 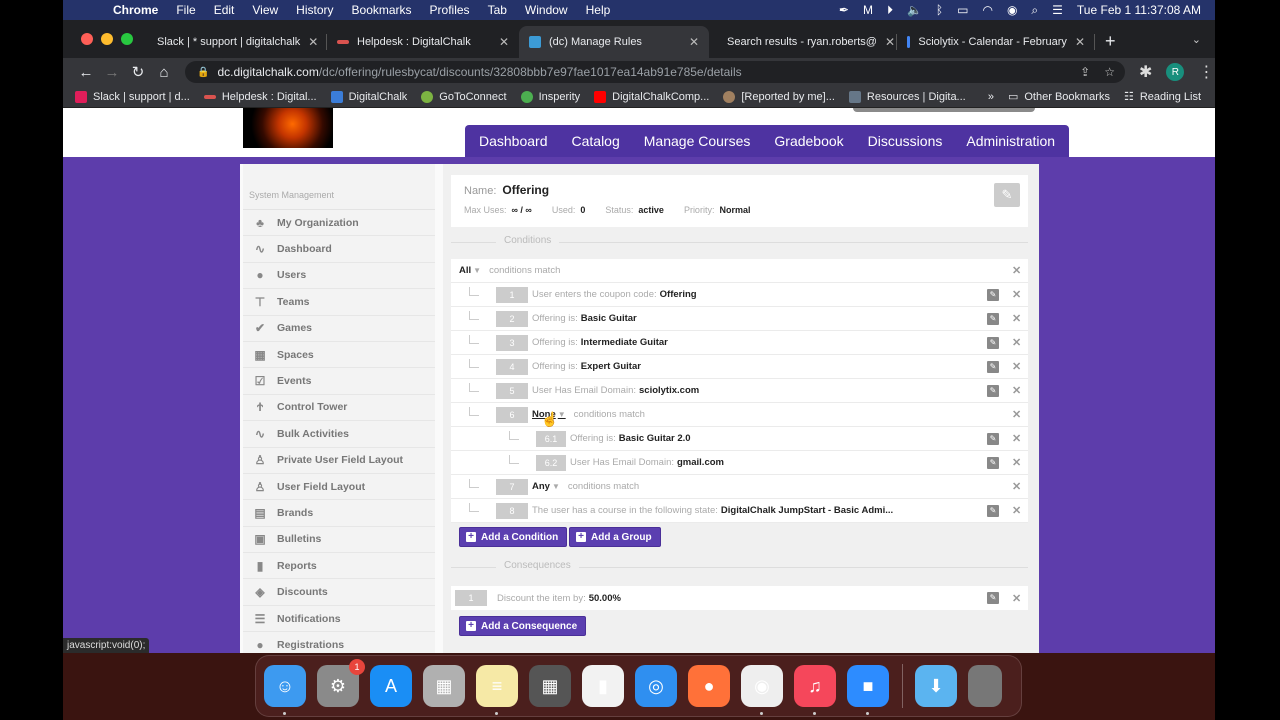 I want to click on menu-app-name: Chrome, so click(x=135, y=10).